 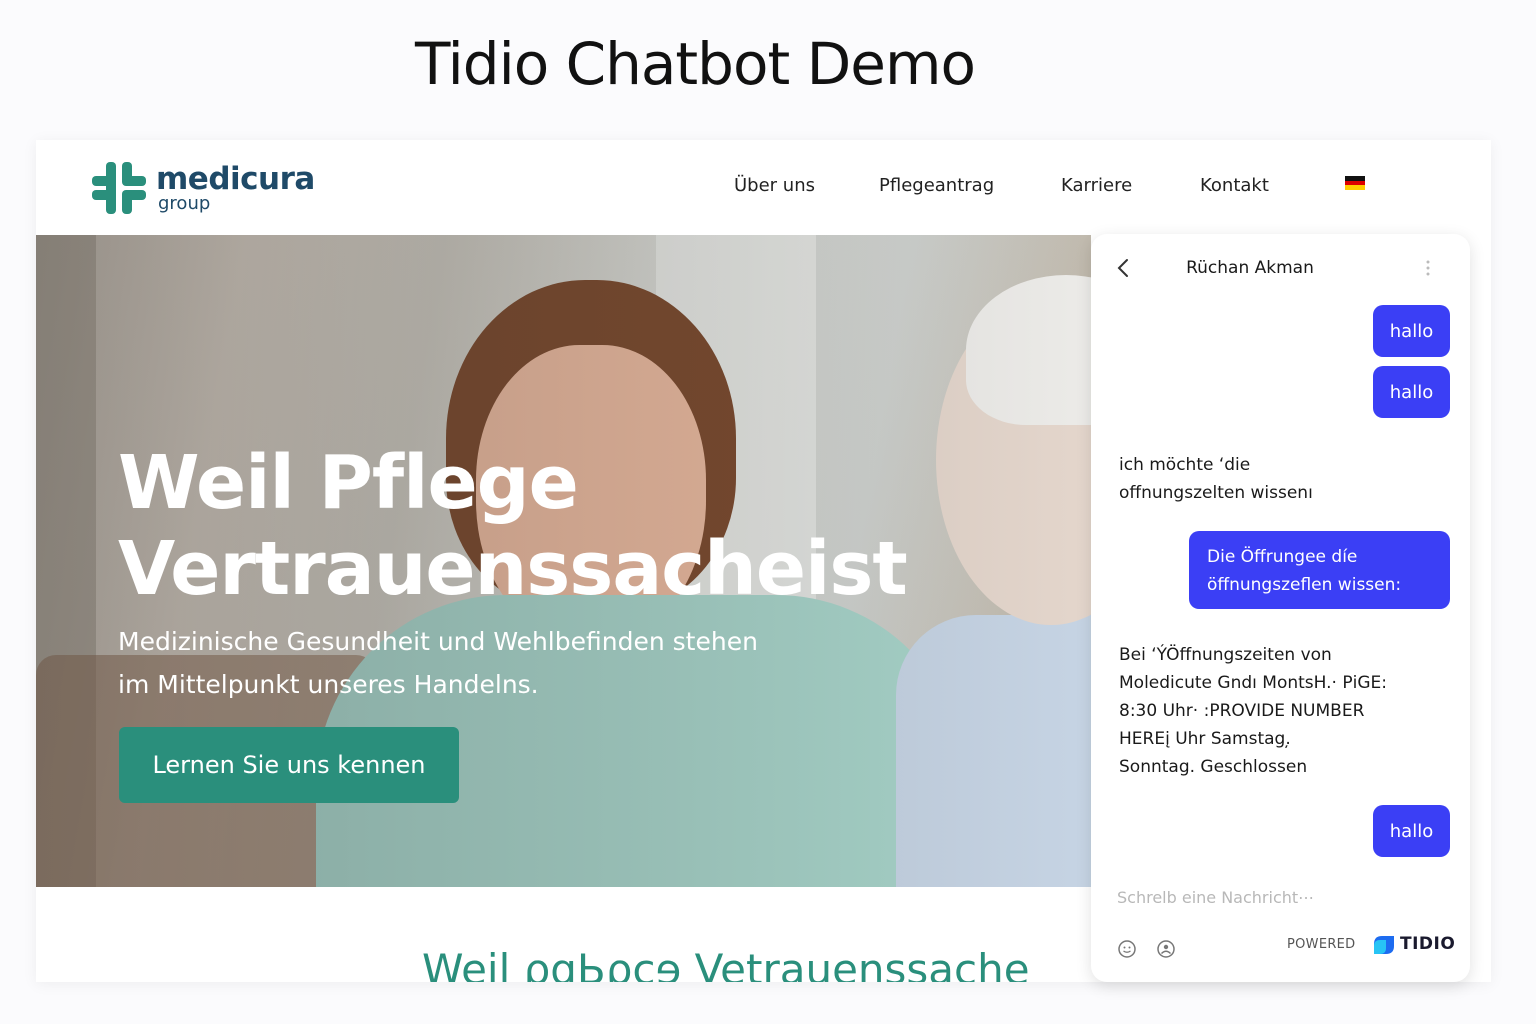 I want to click on hero-subtext-line: im Mittelpunkt unseres Handelns., so click(x=328, y=684).